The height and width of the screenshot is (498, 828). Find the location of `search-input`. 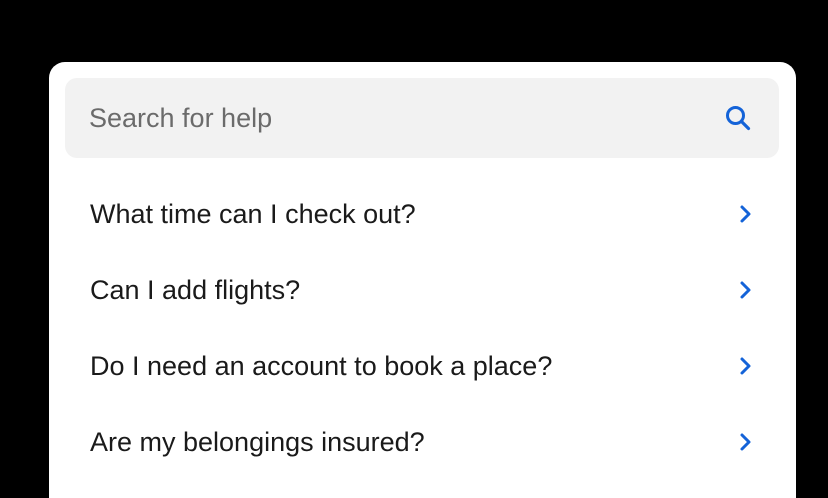

search-input is located at coordinates (405, 118).